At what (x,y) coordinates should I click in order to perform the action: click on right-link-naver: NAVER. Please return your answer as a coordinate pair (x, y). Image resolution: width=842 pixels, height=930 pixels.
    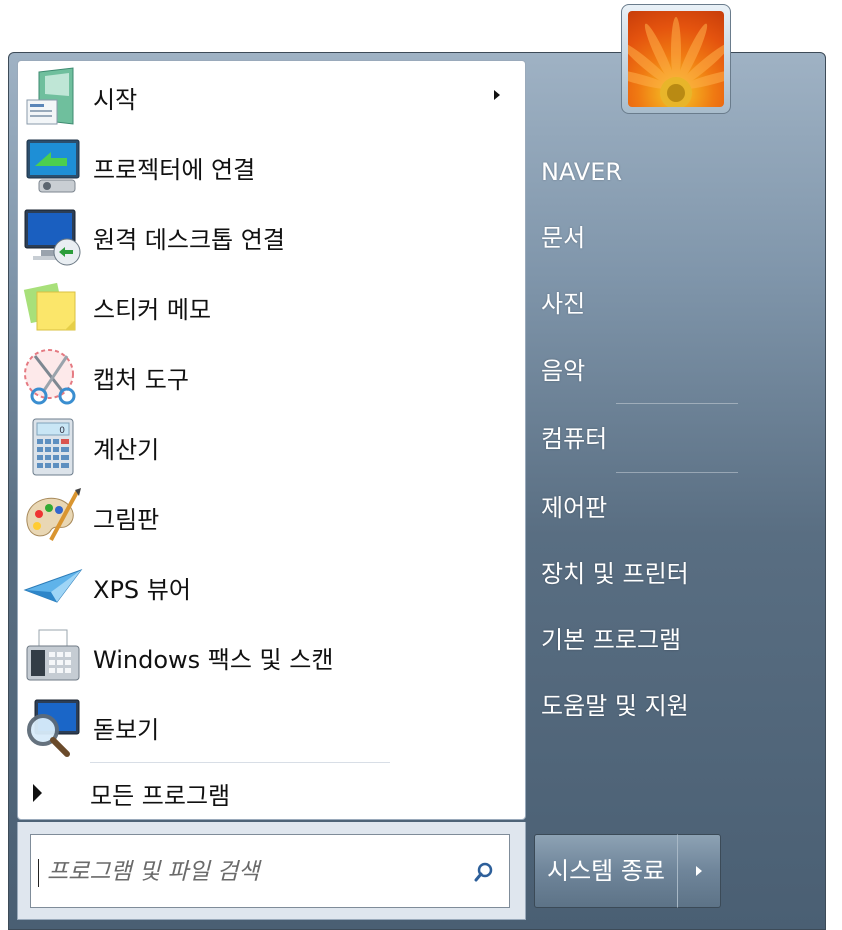
    Looking at the image, I should click on (676, 172).